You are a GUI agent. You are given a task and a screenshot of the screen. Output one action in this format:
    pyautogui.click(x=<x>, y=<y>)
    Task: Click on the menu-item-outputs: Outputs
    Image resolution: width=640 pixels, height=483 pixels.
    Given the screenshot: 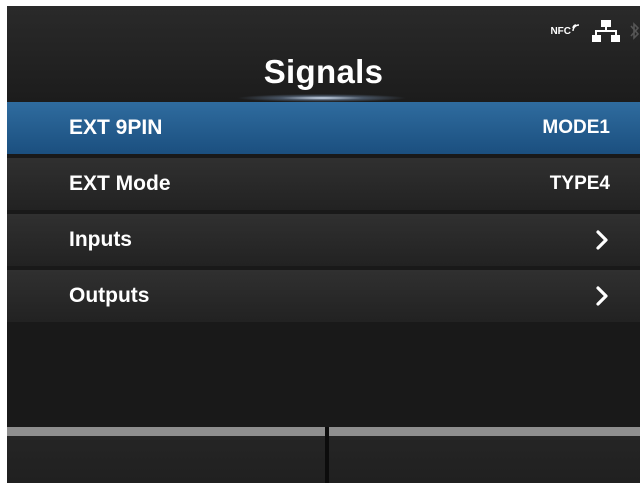 What is the action you would take?
    pyautogui.click(x=323, y=296)
    